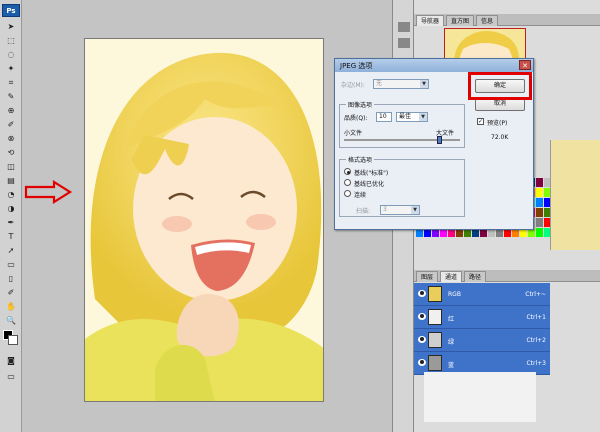 This screenshot has height=432, width=600. I want to click on image-options-title: 图像选项, so click(360, 104).